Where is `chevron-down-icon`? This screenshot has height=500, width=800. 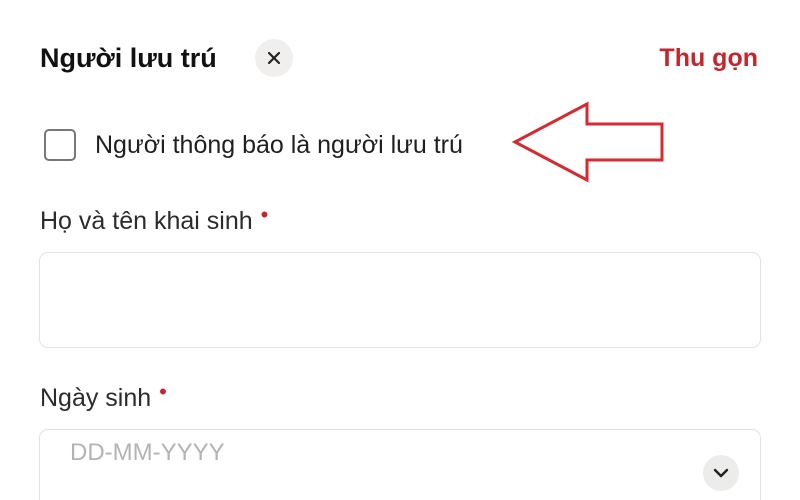
chevron-down-icon is located at coordinates (721, 473).